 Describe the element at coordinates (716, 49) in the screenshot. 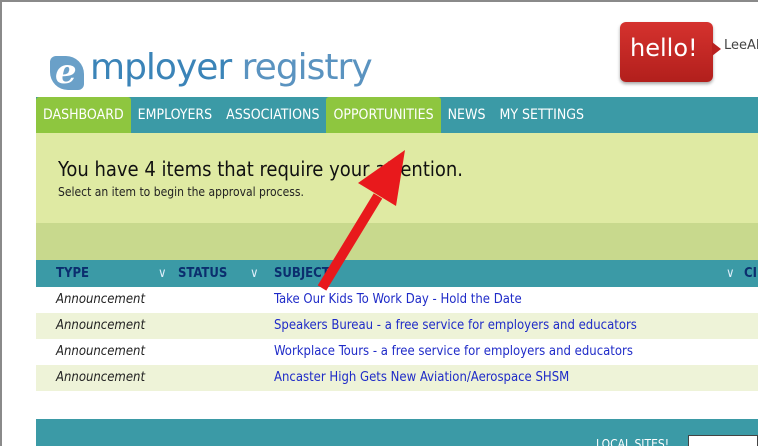

I see `hello-pointer` at that location.